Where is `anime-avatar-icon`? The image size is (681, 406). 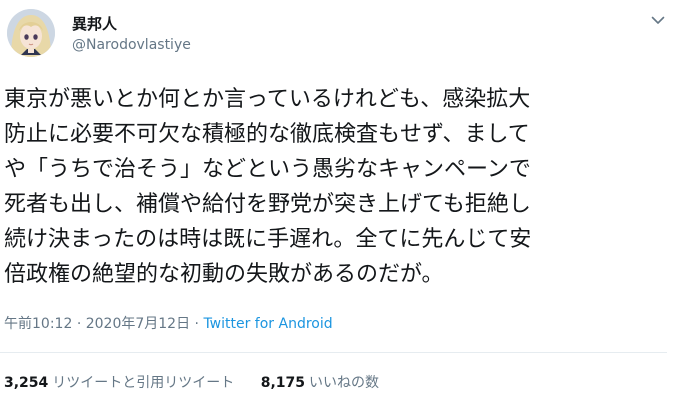
anime-avatar-icon is located at coordinates (31, 33).